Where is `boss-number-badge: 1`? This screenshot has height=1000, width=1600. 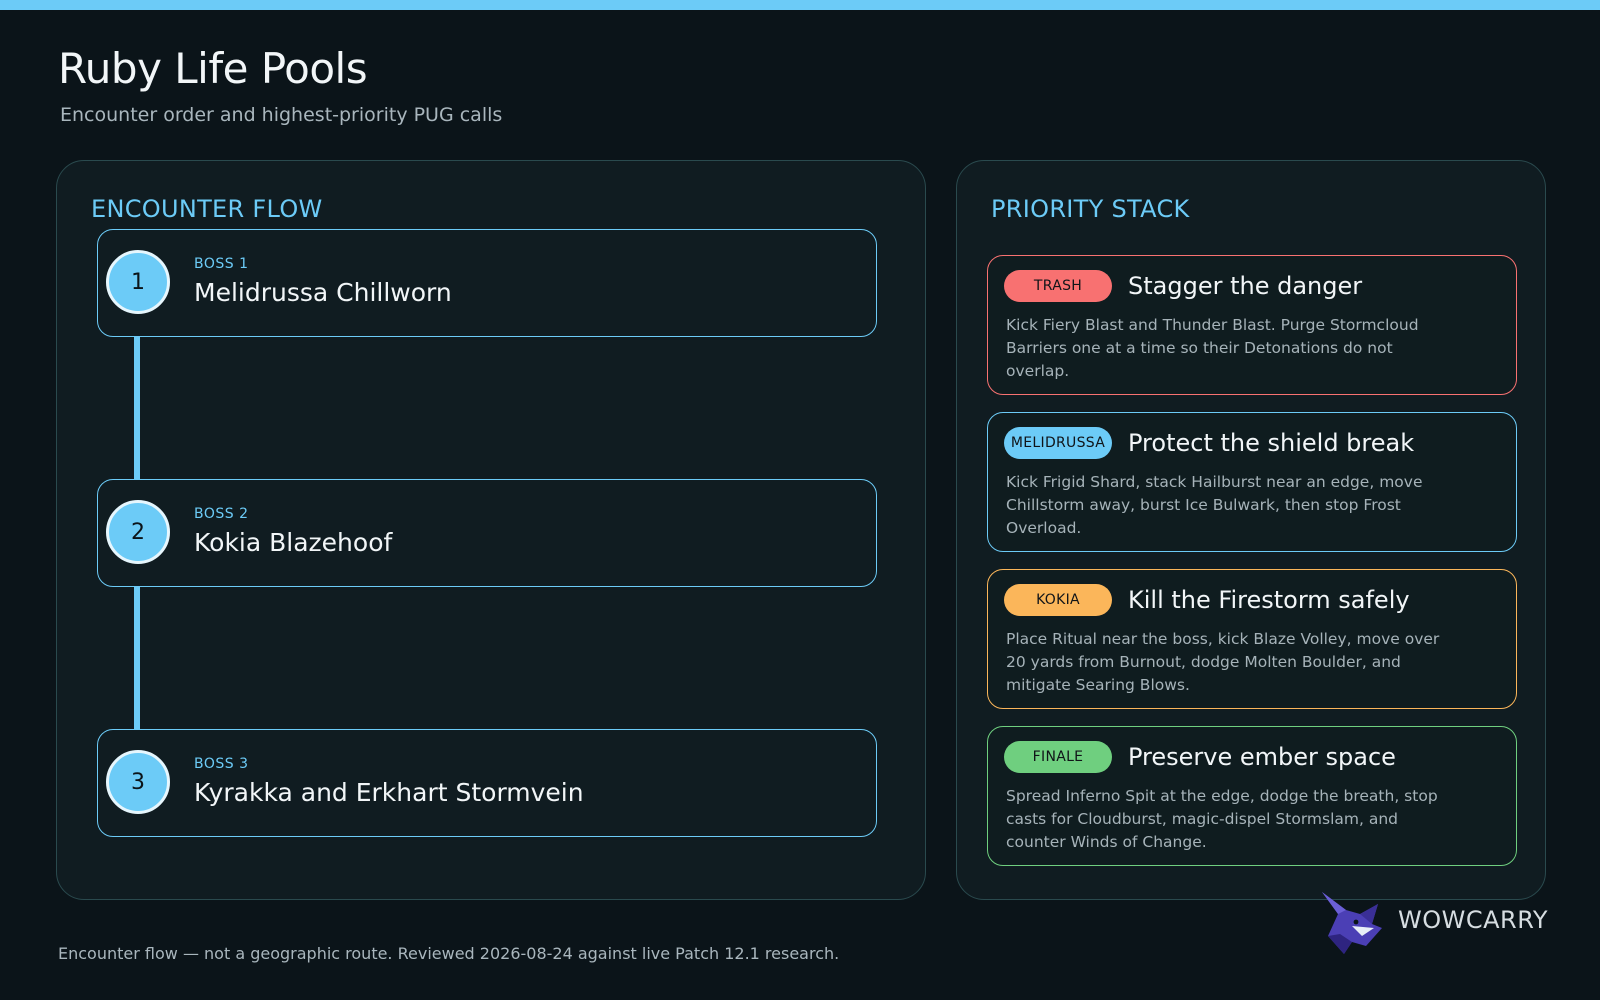
boss-number-badge: 1 is located at coordinates (138, 282).